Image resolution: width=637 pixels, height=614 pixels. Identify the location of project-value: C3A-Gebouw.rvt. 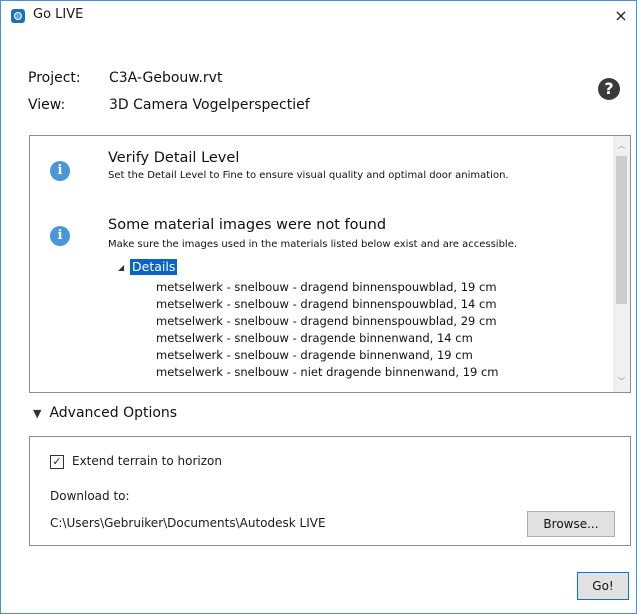
(166, 78).